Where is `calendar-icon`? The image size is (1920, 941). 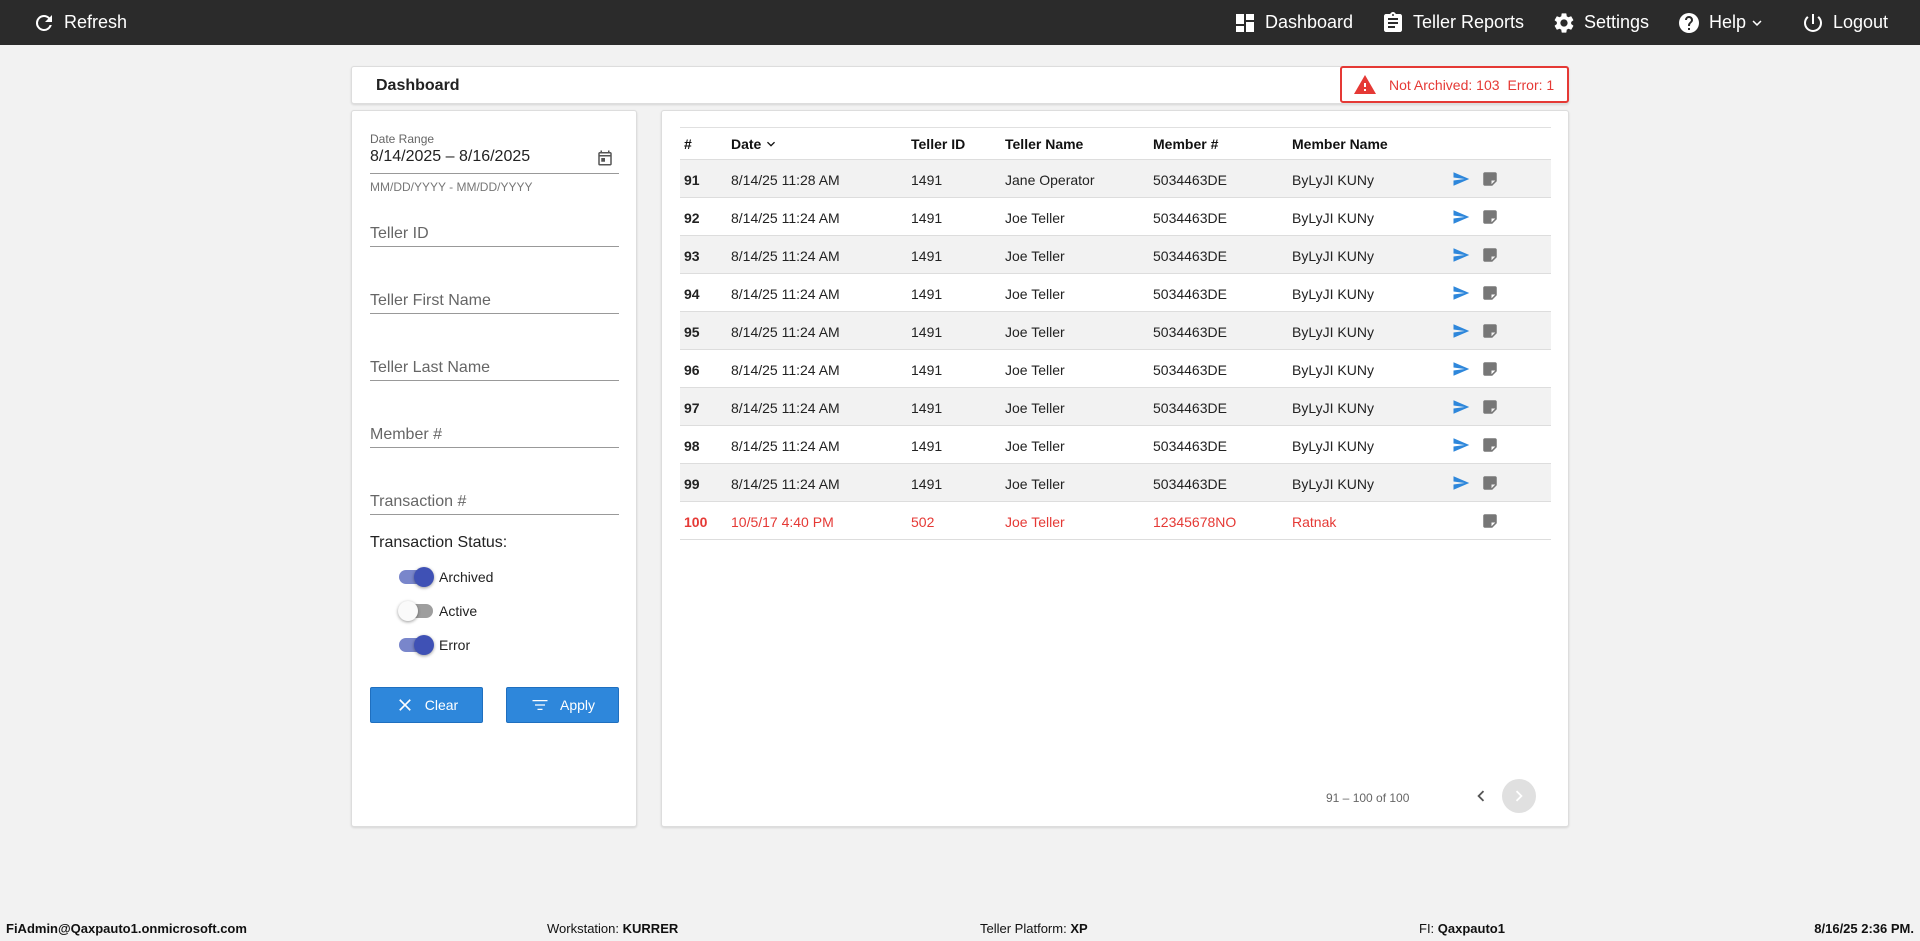 calendar-icon is located at coordinates (605, 158).